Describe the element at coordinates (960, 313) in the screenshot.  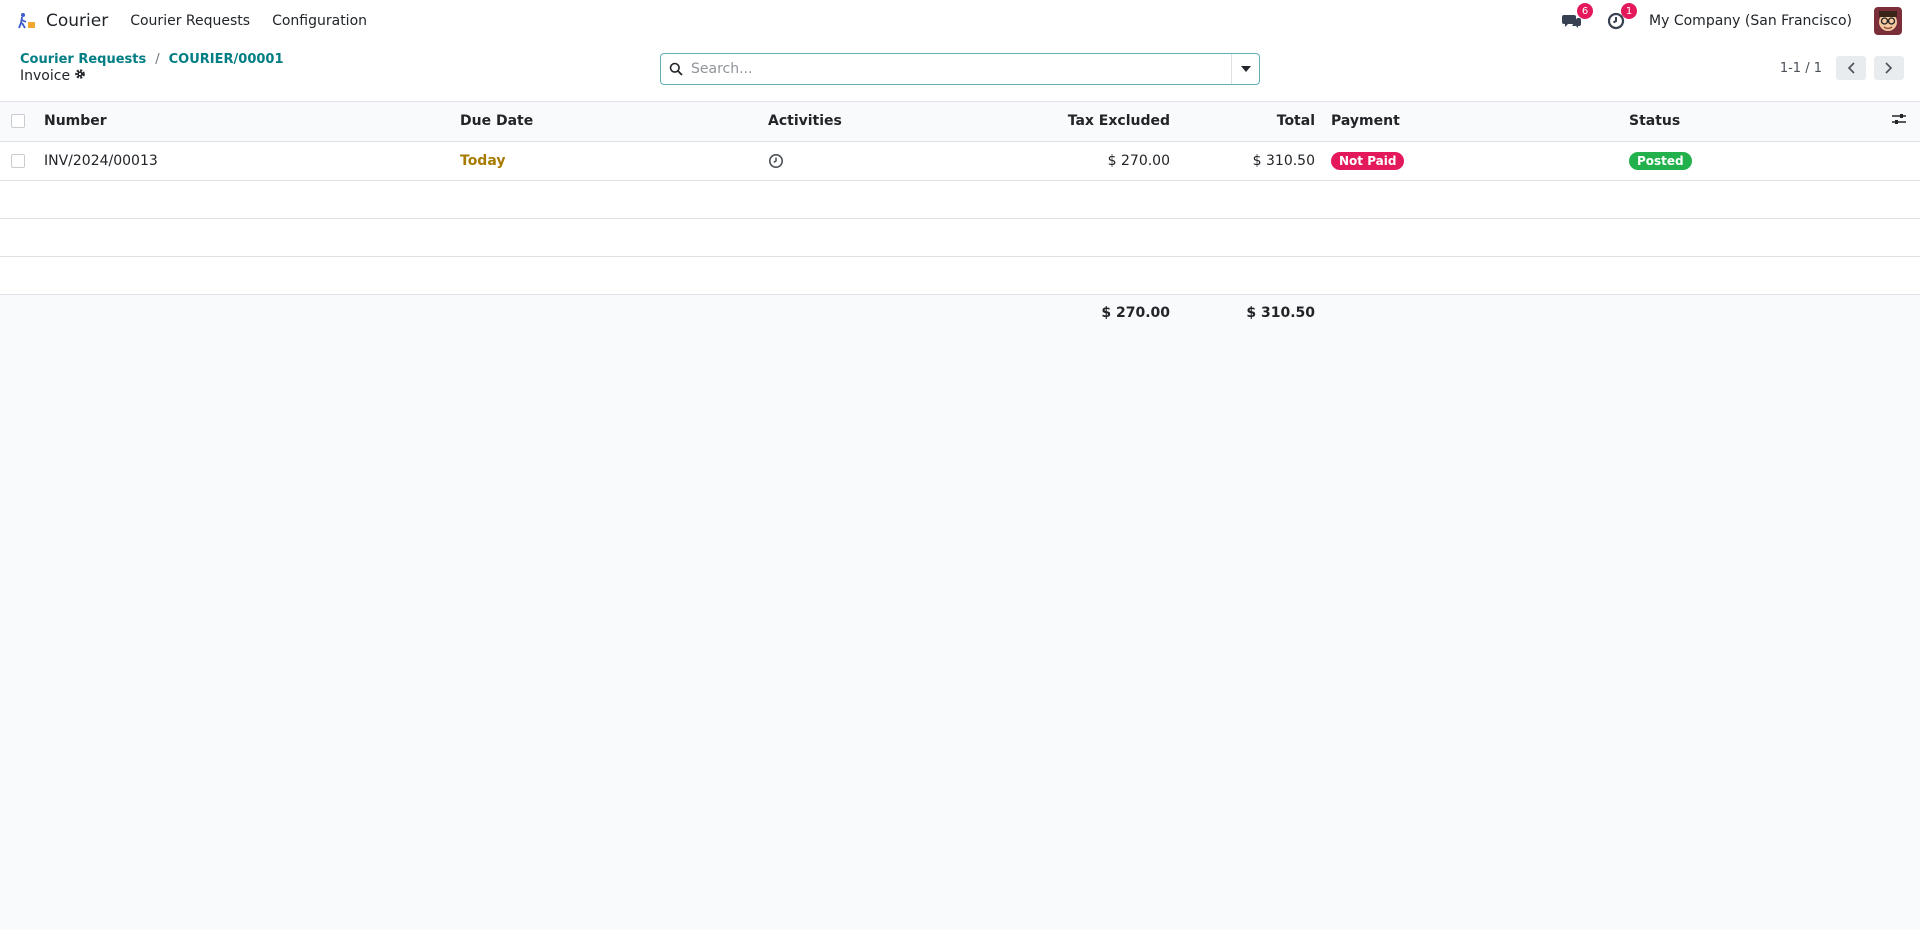
I see `totals-row: $ 270.00 $ 310.50` at that location.